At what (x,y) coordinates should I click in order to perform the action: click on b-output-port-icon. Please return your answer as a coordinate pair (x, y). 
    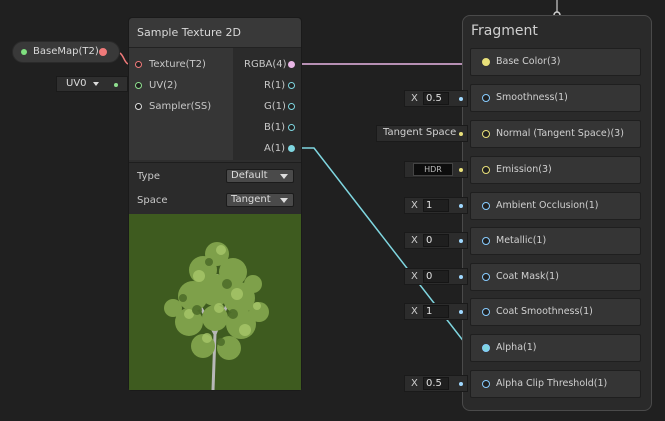
    Looking at the image, I should click on (291, 127).